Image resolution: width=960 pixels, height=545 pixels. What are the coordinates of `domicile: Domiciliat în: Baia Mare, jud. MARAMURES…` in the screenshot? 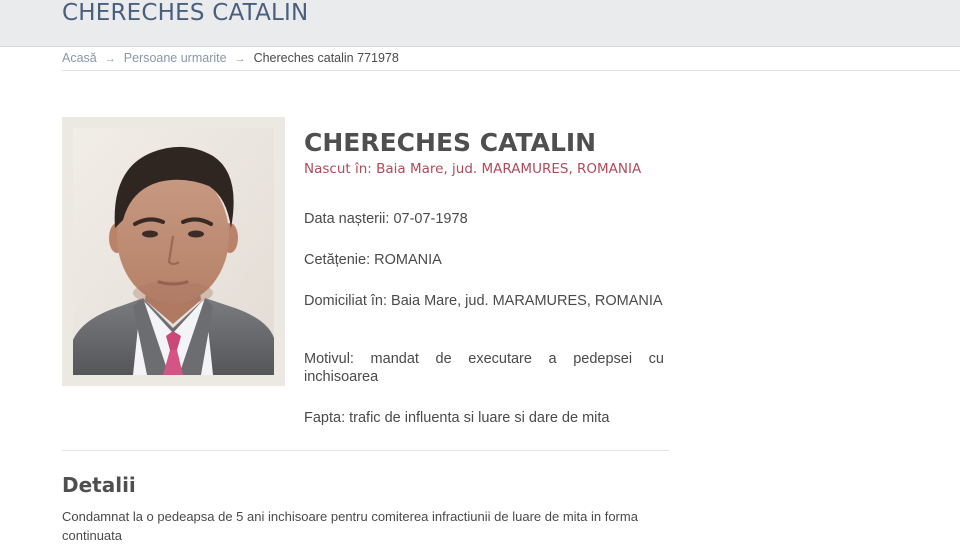 It's located at (483, 301).